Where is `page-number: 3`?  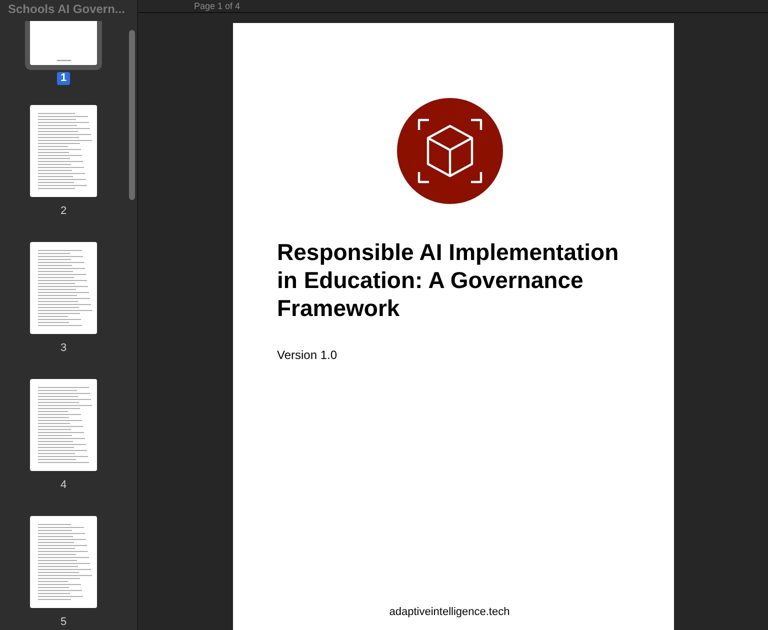
page-number: 3 is located at coordinates (63, 348).